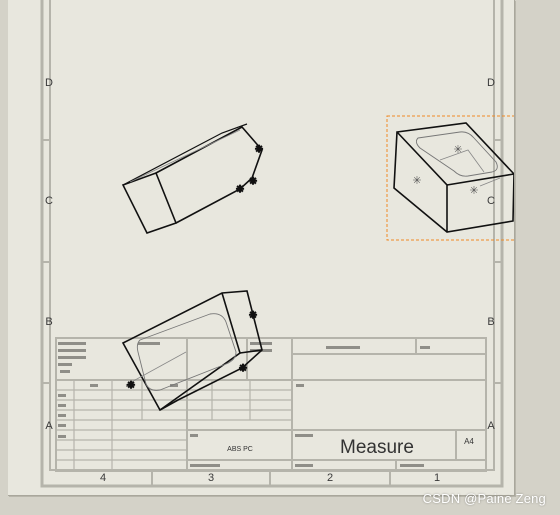  What do you see at coordinates (240, 449) in the screenshot?
I see `material-field: ABS PC` at bounding box center [240, 449].